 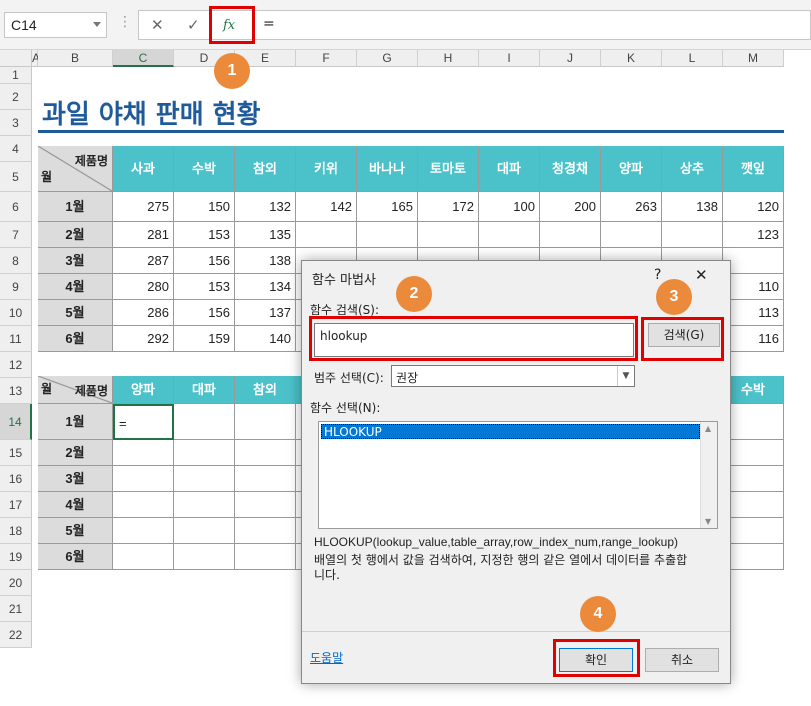 I want to click on table1-cell: 292, so click(x=143, y=339).